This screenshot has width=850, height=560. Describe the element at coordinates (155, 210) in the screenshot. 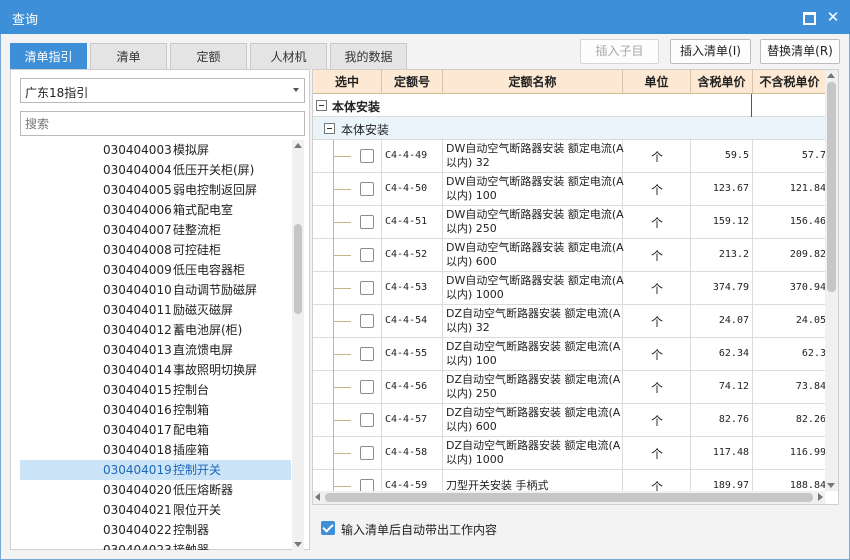

I see `list-item: 030404006 箱式配电室` at that location.